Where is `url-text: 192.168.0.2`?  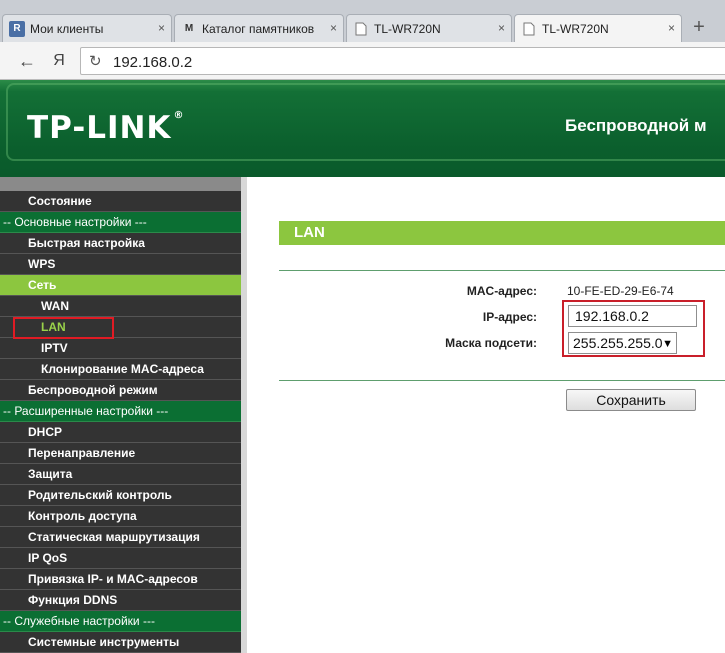 url-text: 192.168.0.2 is located at coordinates (153, 62).